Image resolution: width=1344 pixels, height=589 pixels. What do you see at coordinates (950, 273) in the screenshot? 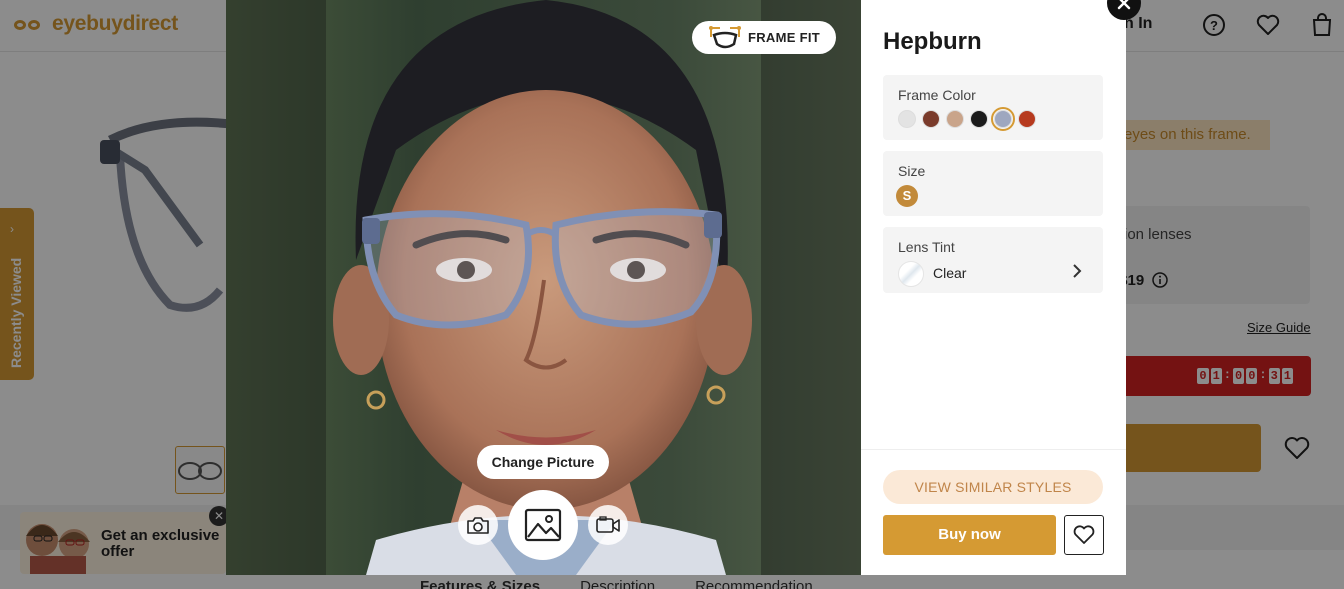
I see `lens-tint-value: Clear` at bounding box center [950, 273].